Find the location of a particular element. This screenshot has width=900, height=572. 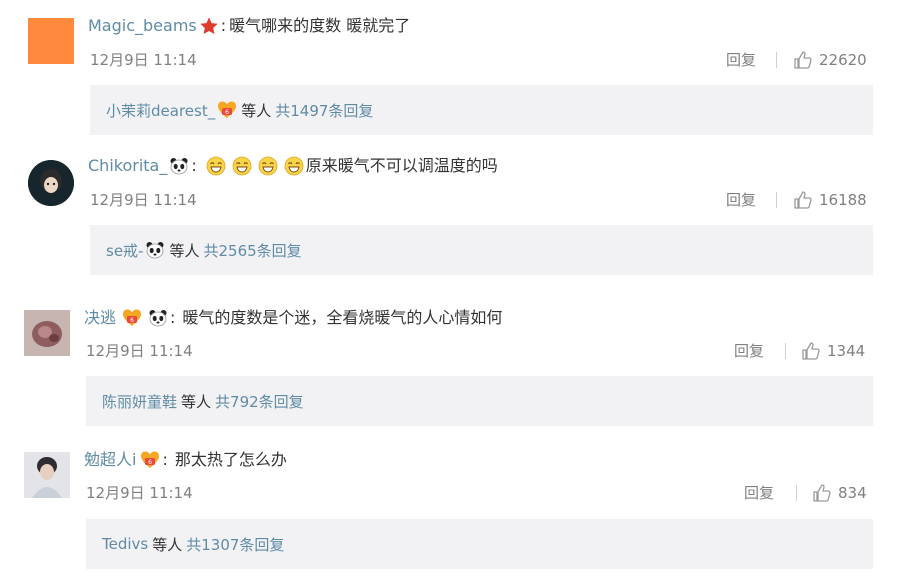

username-link: Chikorita_ is located at coordinates (127, 166).